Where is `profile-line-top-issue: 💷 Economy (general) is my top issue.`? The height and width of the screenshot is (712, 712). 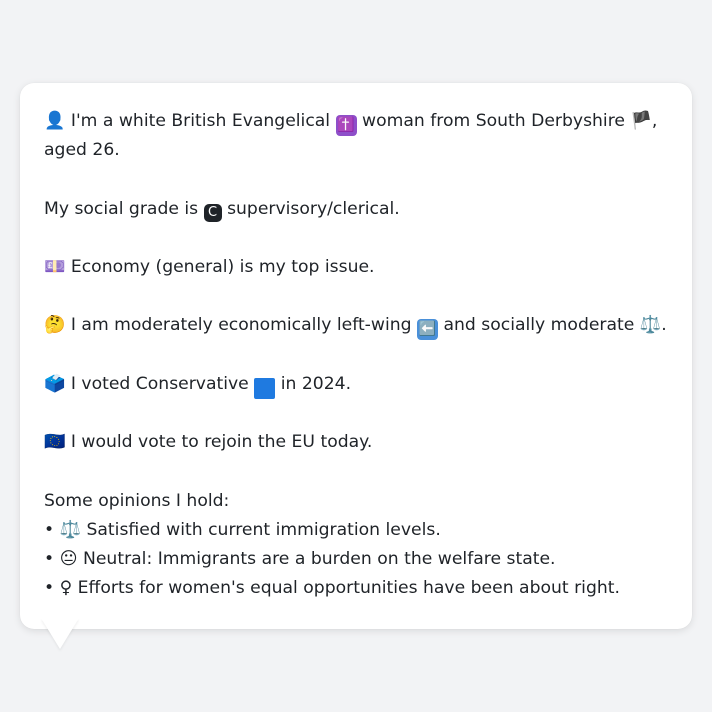
profile-line-top-issue: 💷 Economy (general) is my top issue. is located at coordinates (357, 267).